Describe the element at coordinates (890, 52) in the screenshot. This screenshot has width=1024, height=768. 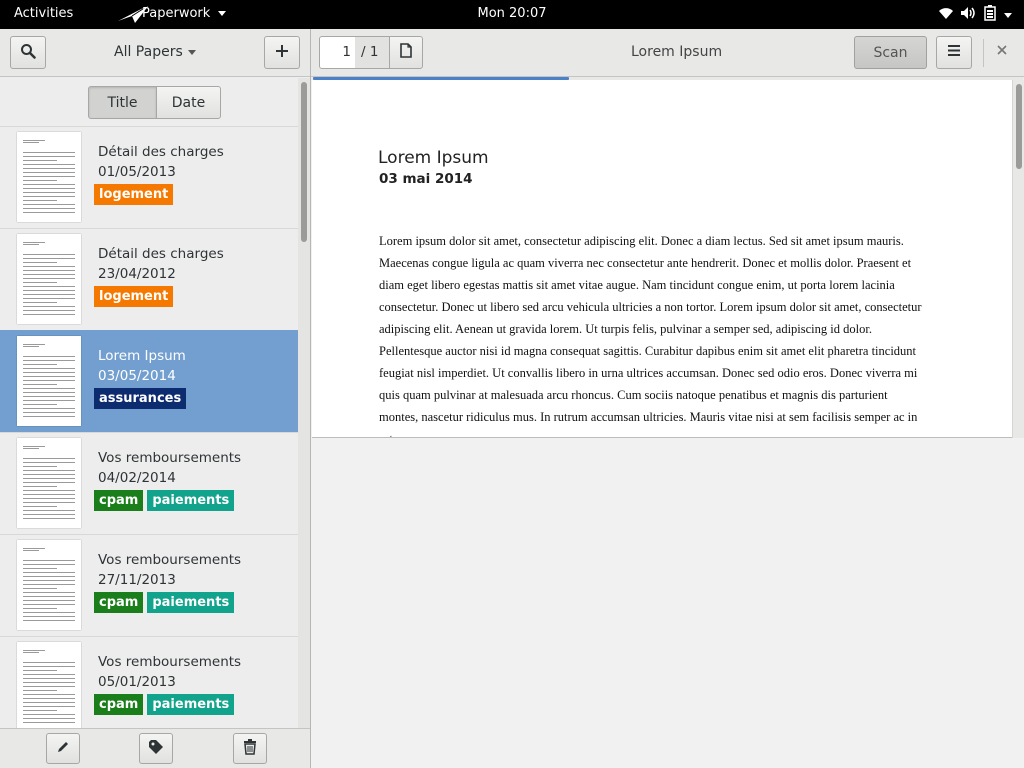
I see `scan-button: Scan` at that location.